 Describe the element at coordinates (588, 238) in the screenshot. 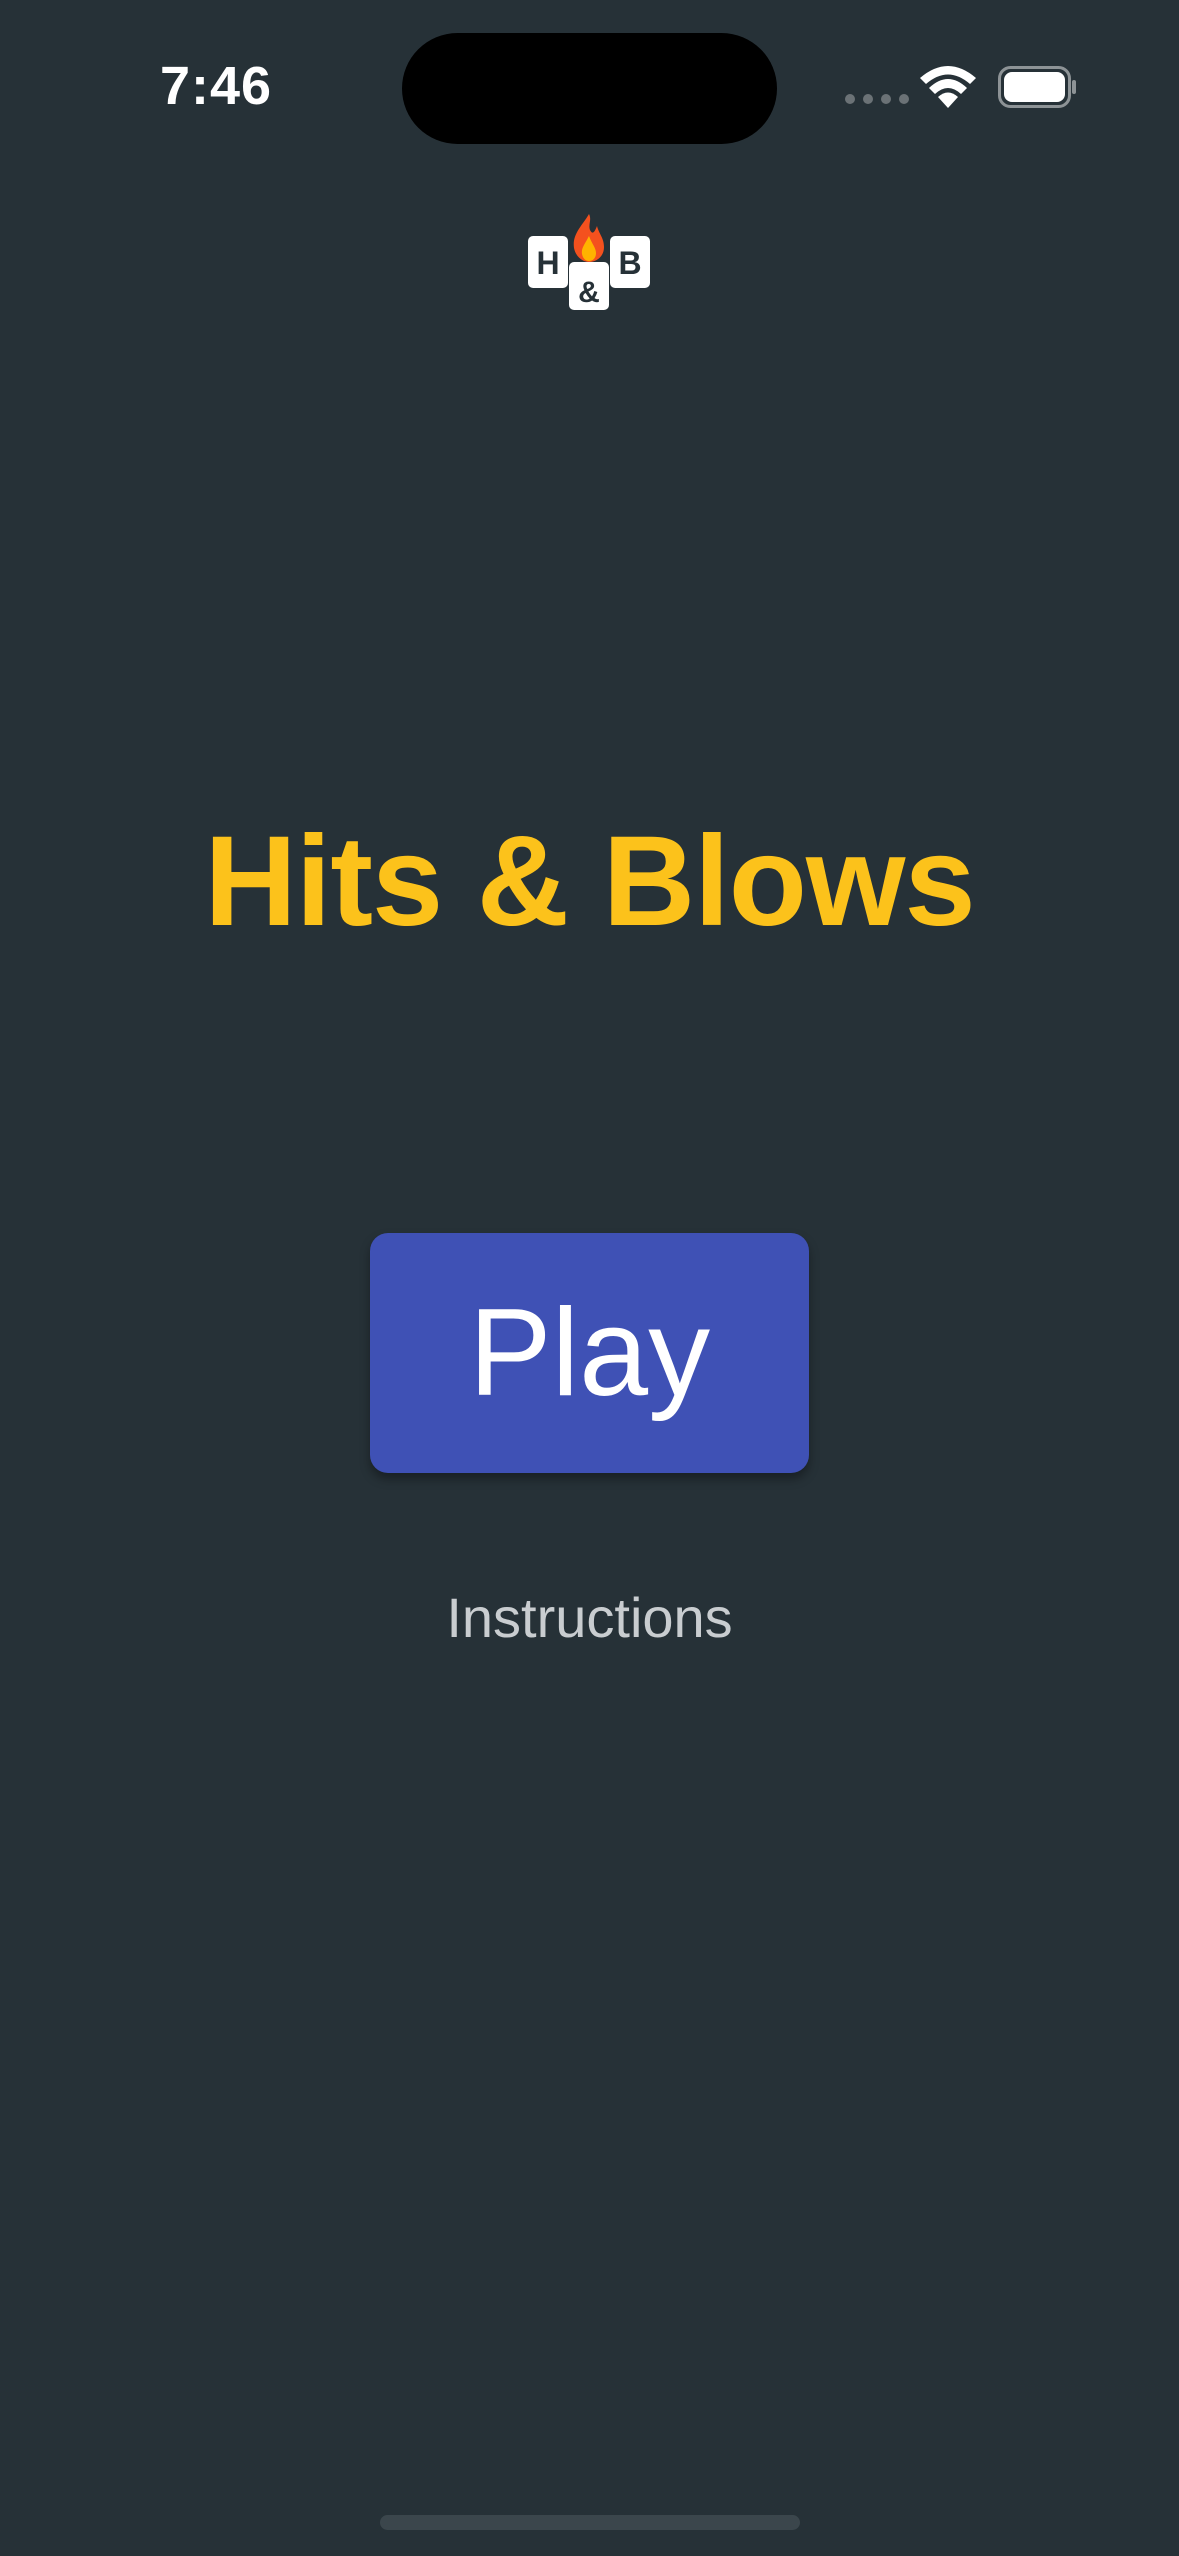

I see `fire-icon` at that location.